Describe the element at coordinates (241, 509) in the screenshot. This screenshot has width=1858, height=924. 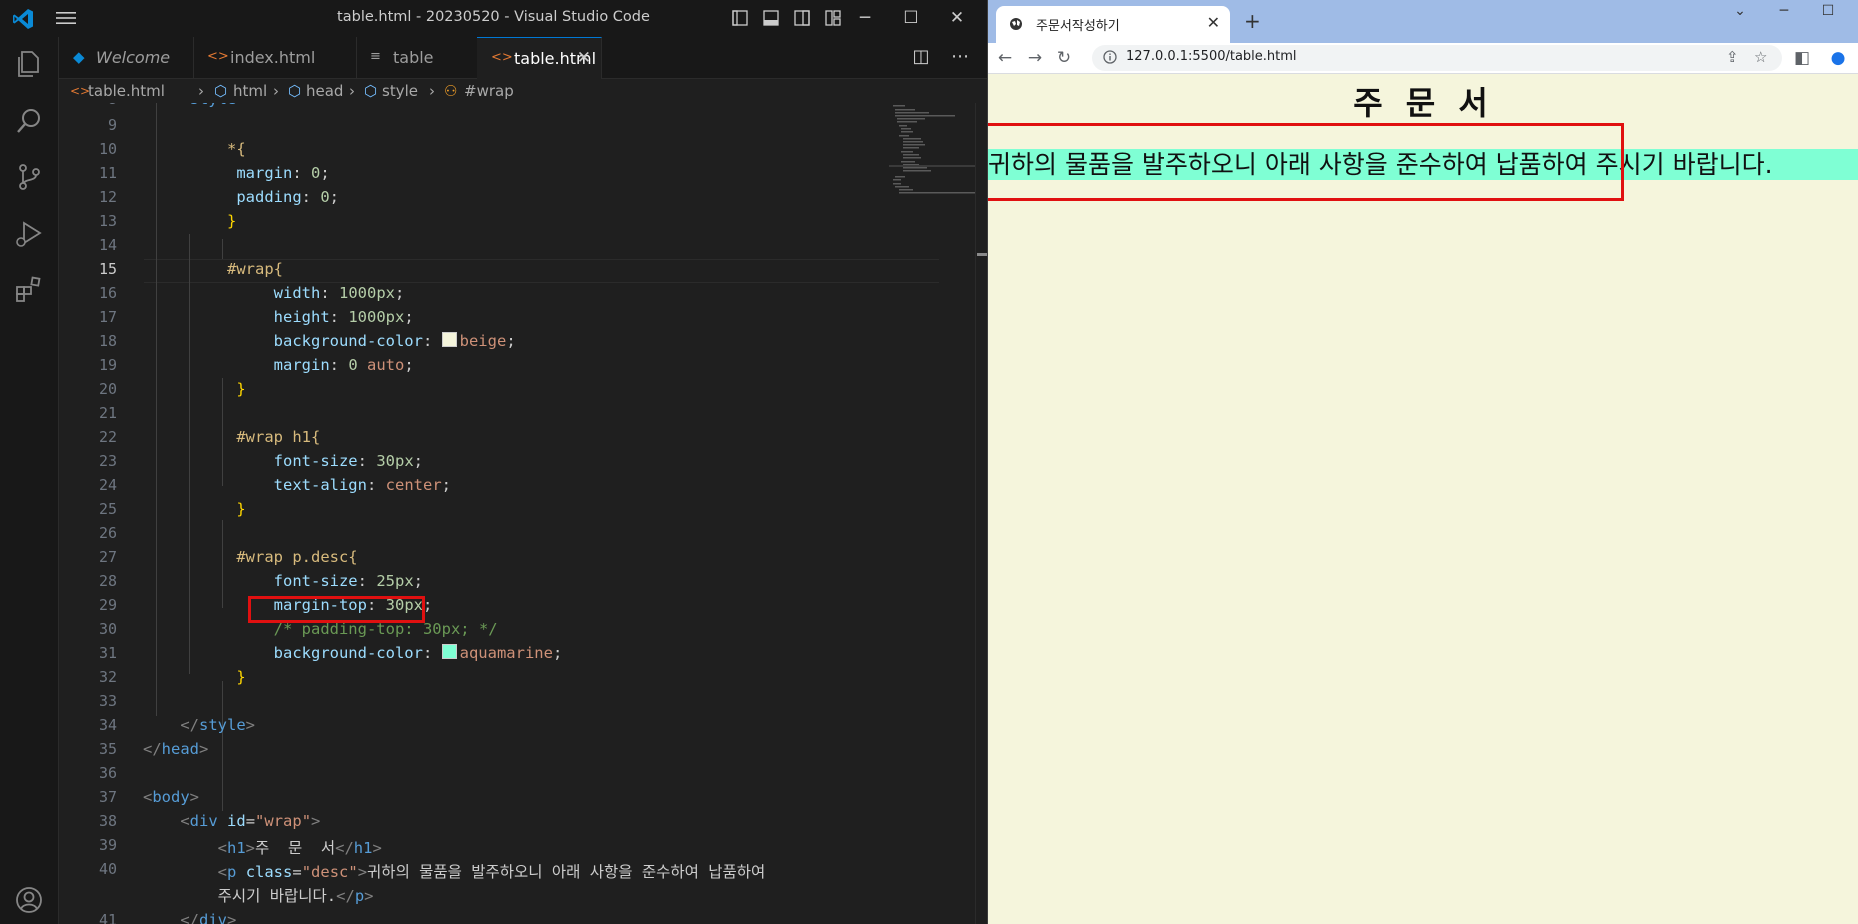
I see `code-line-25: }` at that location.